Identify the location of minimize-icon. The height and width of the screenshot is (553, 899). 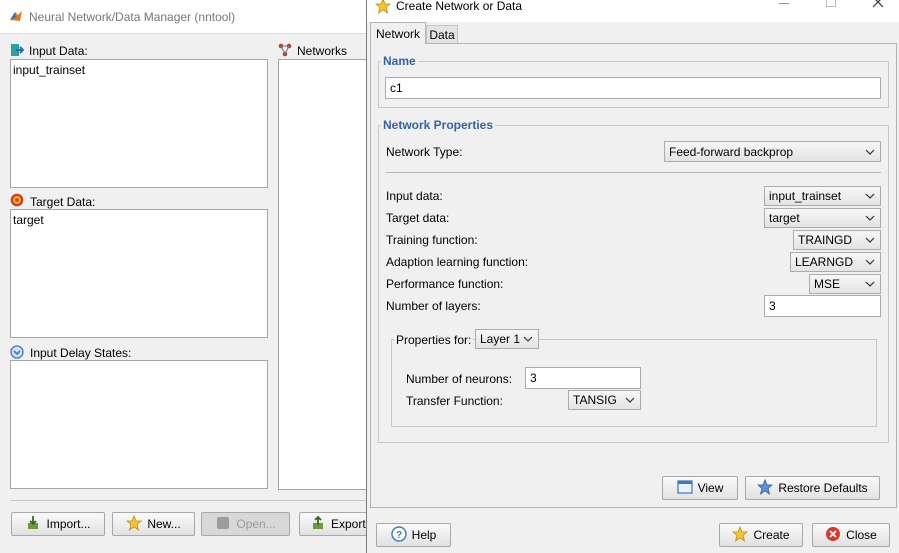
(784, 3).